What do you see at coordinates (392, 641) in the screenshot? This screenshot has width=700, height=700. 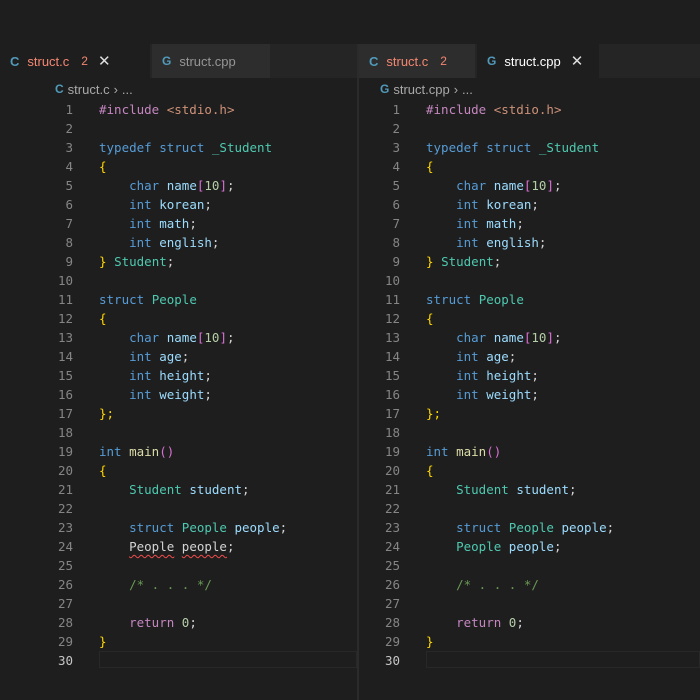 I see `line-number: 29` at bounding box center [392, 641].